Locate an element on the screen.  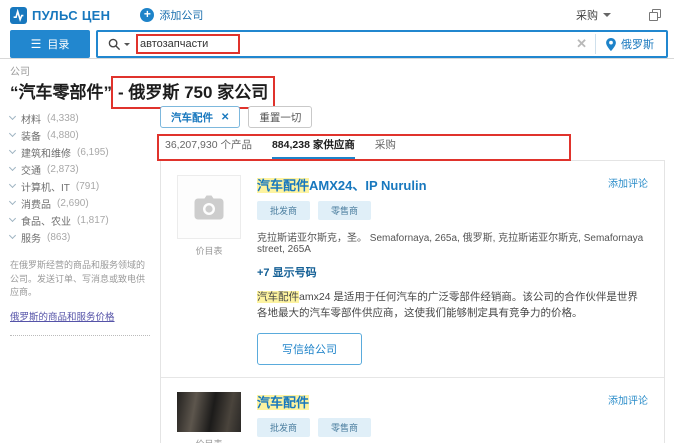
hamburger-icon: ☰ is located at coordinates (36, 44).